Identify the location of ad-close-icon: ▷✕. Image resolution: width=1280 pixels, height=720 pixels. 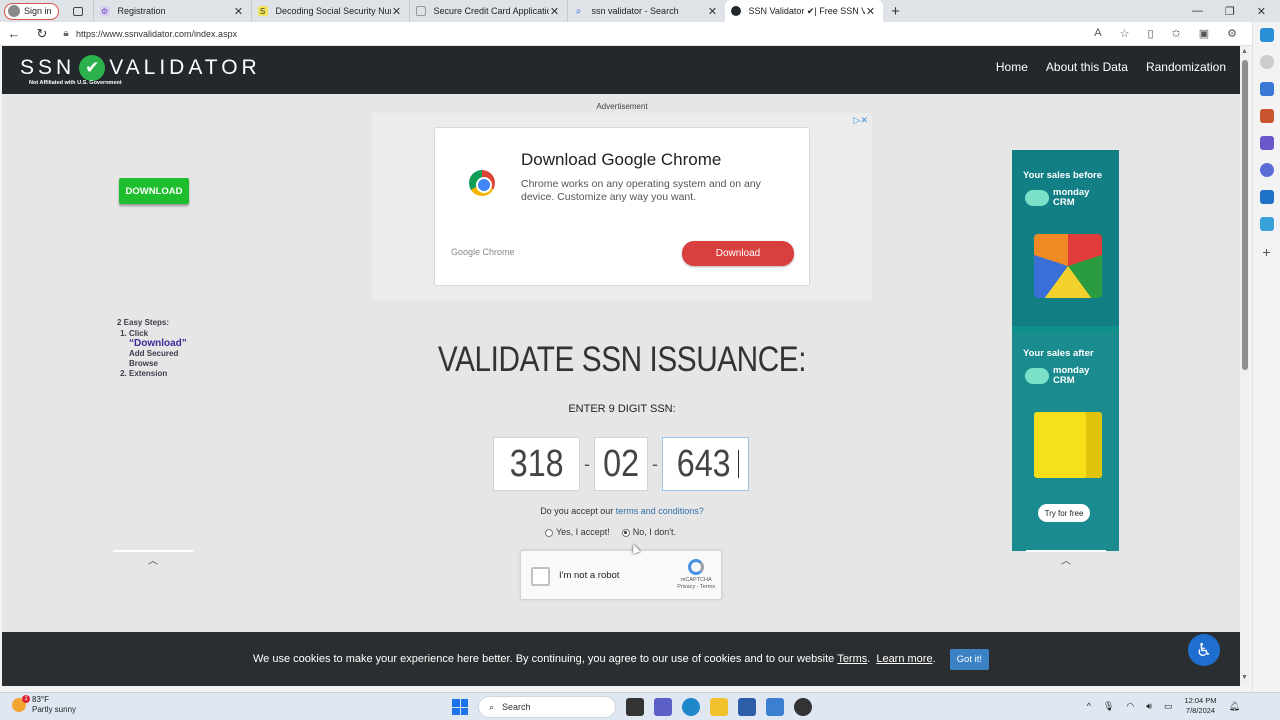
(861, 120).